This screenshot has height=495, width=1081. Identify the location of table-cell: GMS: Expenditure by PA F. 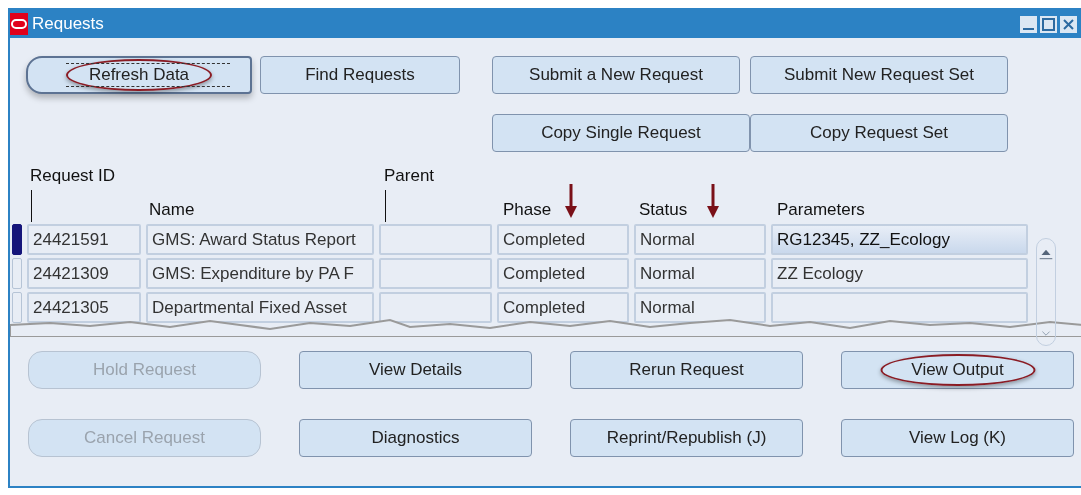
(260, 273).